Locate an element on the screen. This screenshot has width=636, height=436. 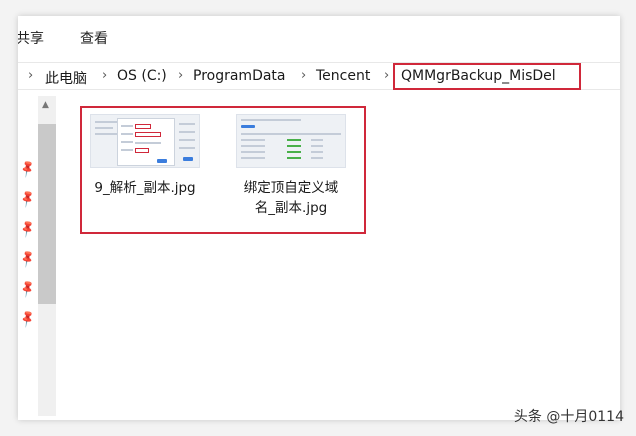
breadcrumb-tencent: Tencent is located at coordinates (343, 76).